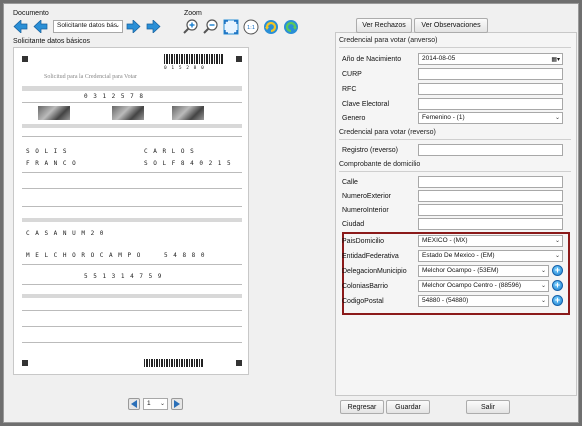  I want to click on documento-select: Solicitante datos bás ⌄, so click(88, 26).